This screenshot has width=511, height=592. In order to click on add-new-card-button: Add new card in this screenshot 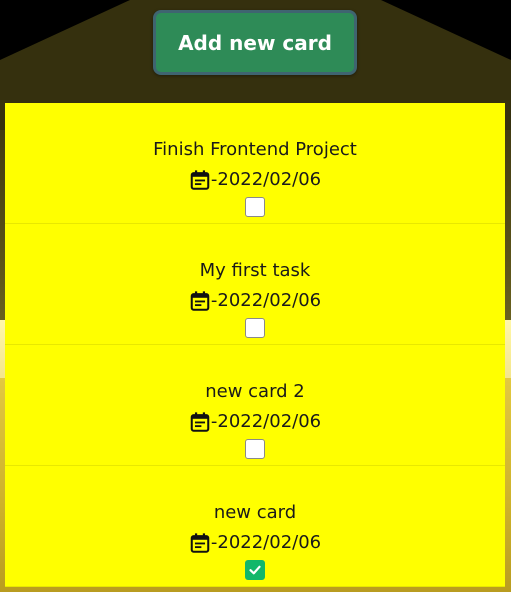, I will do `click(255, 42)`.